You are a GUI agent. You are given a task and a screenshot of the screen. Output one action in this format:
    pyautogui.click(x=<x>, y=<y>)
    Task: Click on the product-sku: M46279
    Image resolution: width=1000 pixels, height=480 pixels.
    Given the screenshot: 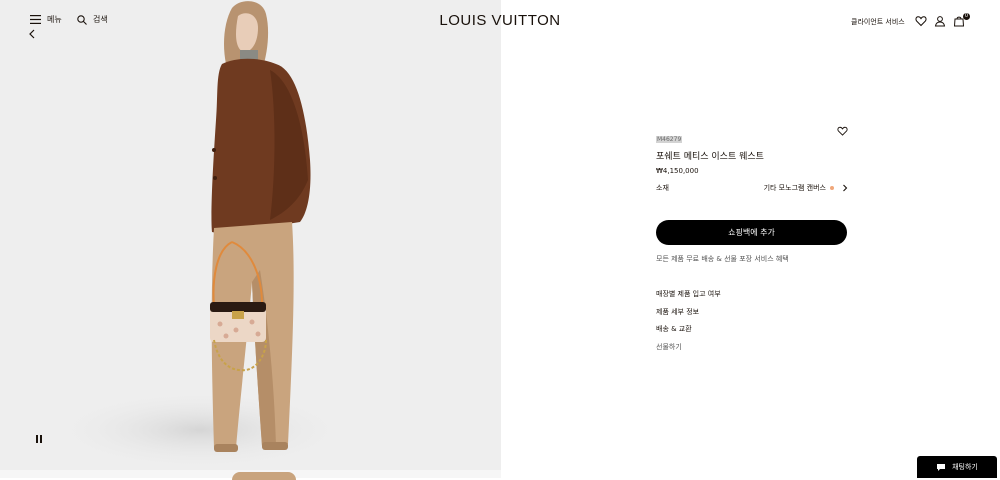 What is the action you would take?
    pyautogui.click(x=669, y=139)
    